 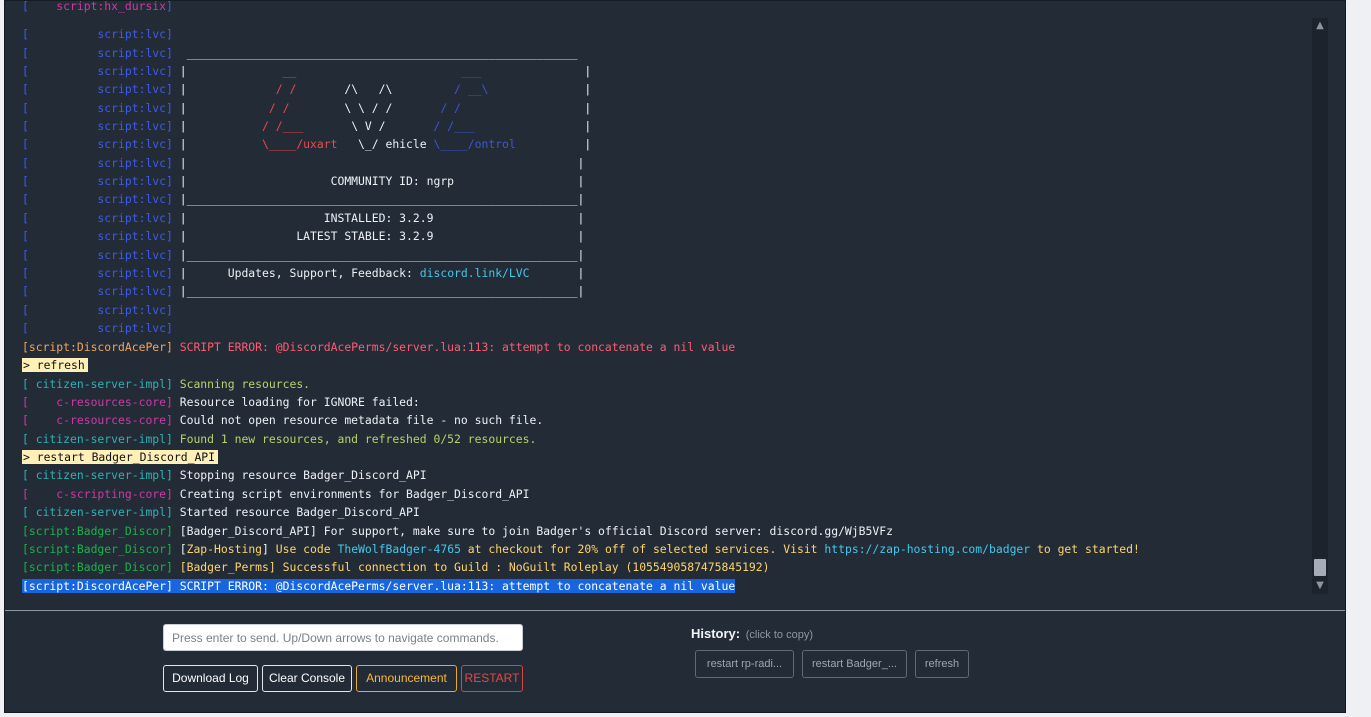 What do you see at coordinates (474, 144) in the screenshot?
I see `console-text: \____/ontrol` at bounding box center [474, 144].